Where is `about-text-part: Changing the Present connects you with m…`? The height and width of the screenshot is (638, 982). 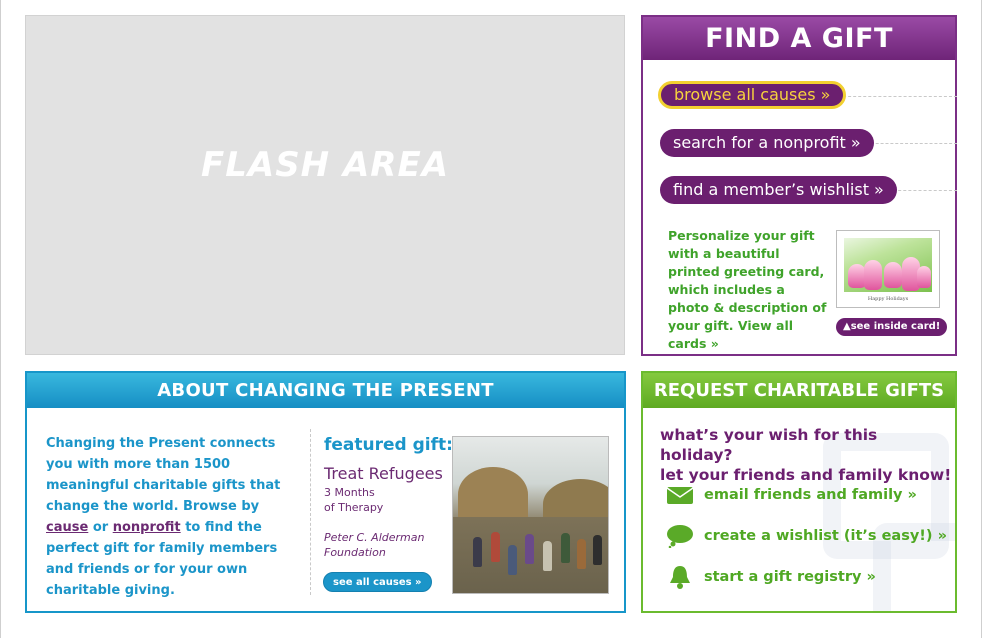
about-text-part: Changing the Present connects you with m… is located at coordinates (163, 475).